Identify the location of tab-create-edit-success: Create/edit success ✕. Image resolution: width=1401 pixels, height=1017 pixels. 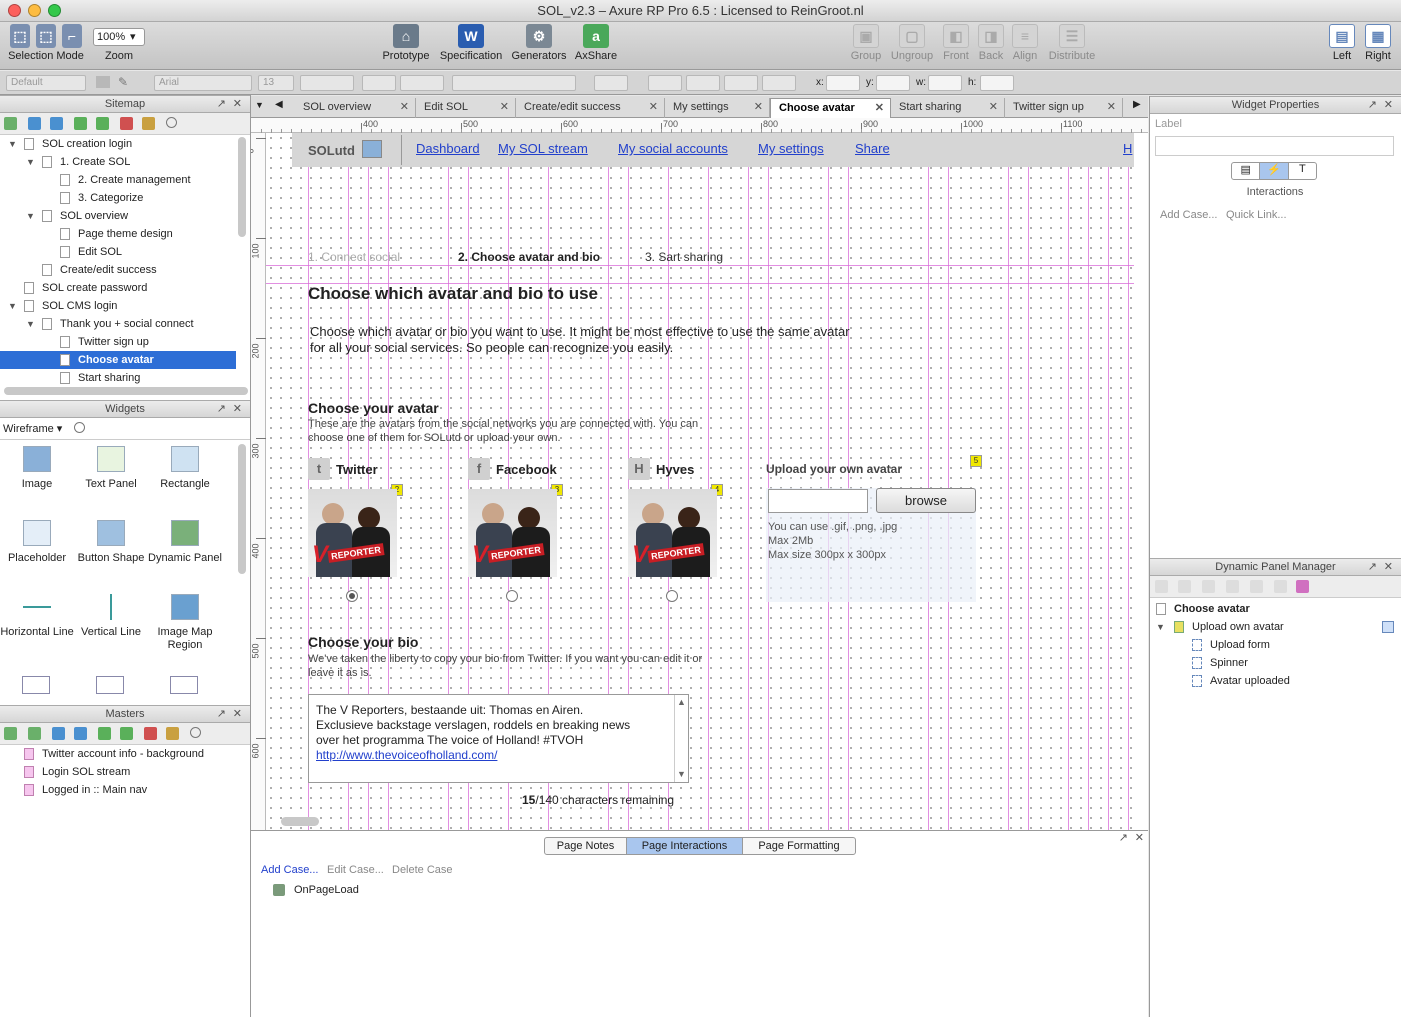
(590, 108).